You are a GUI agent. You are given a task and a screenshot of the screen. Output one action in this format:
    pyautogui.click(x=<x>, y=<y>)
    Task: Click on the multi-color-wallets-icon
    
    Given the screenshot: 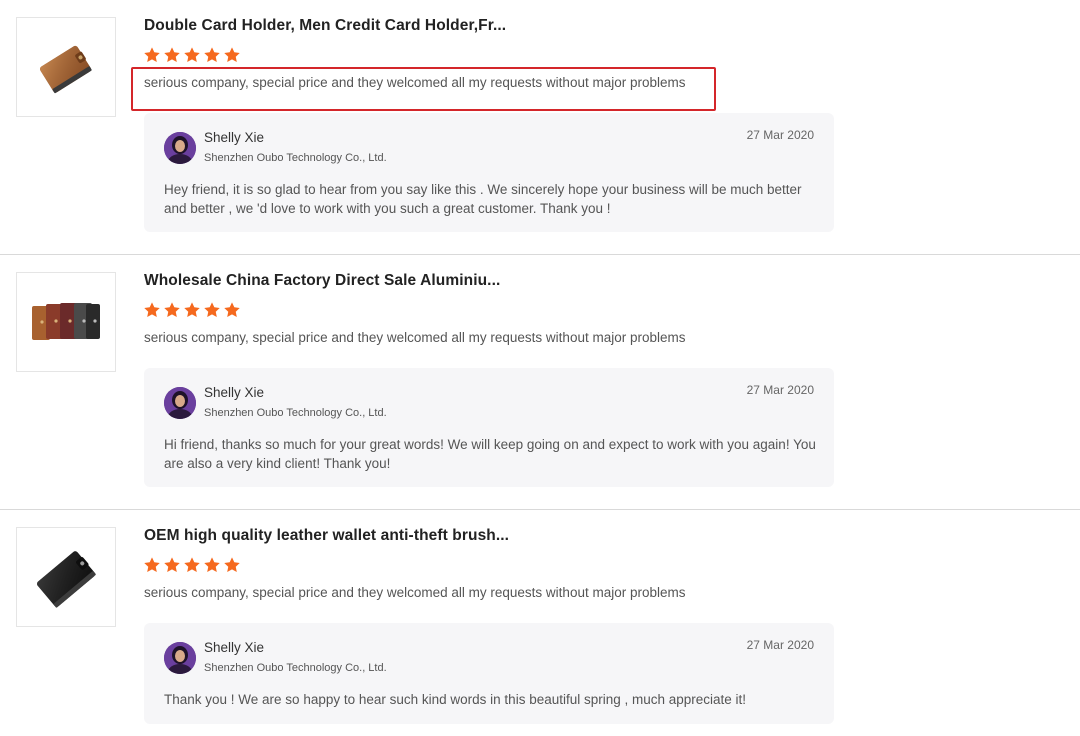 What is the action you would take?
    pyautogui.click(x=66, y=321)
    